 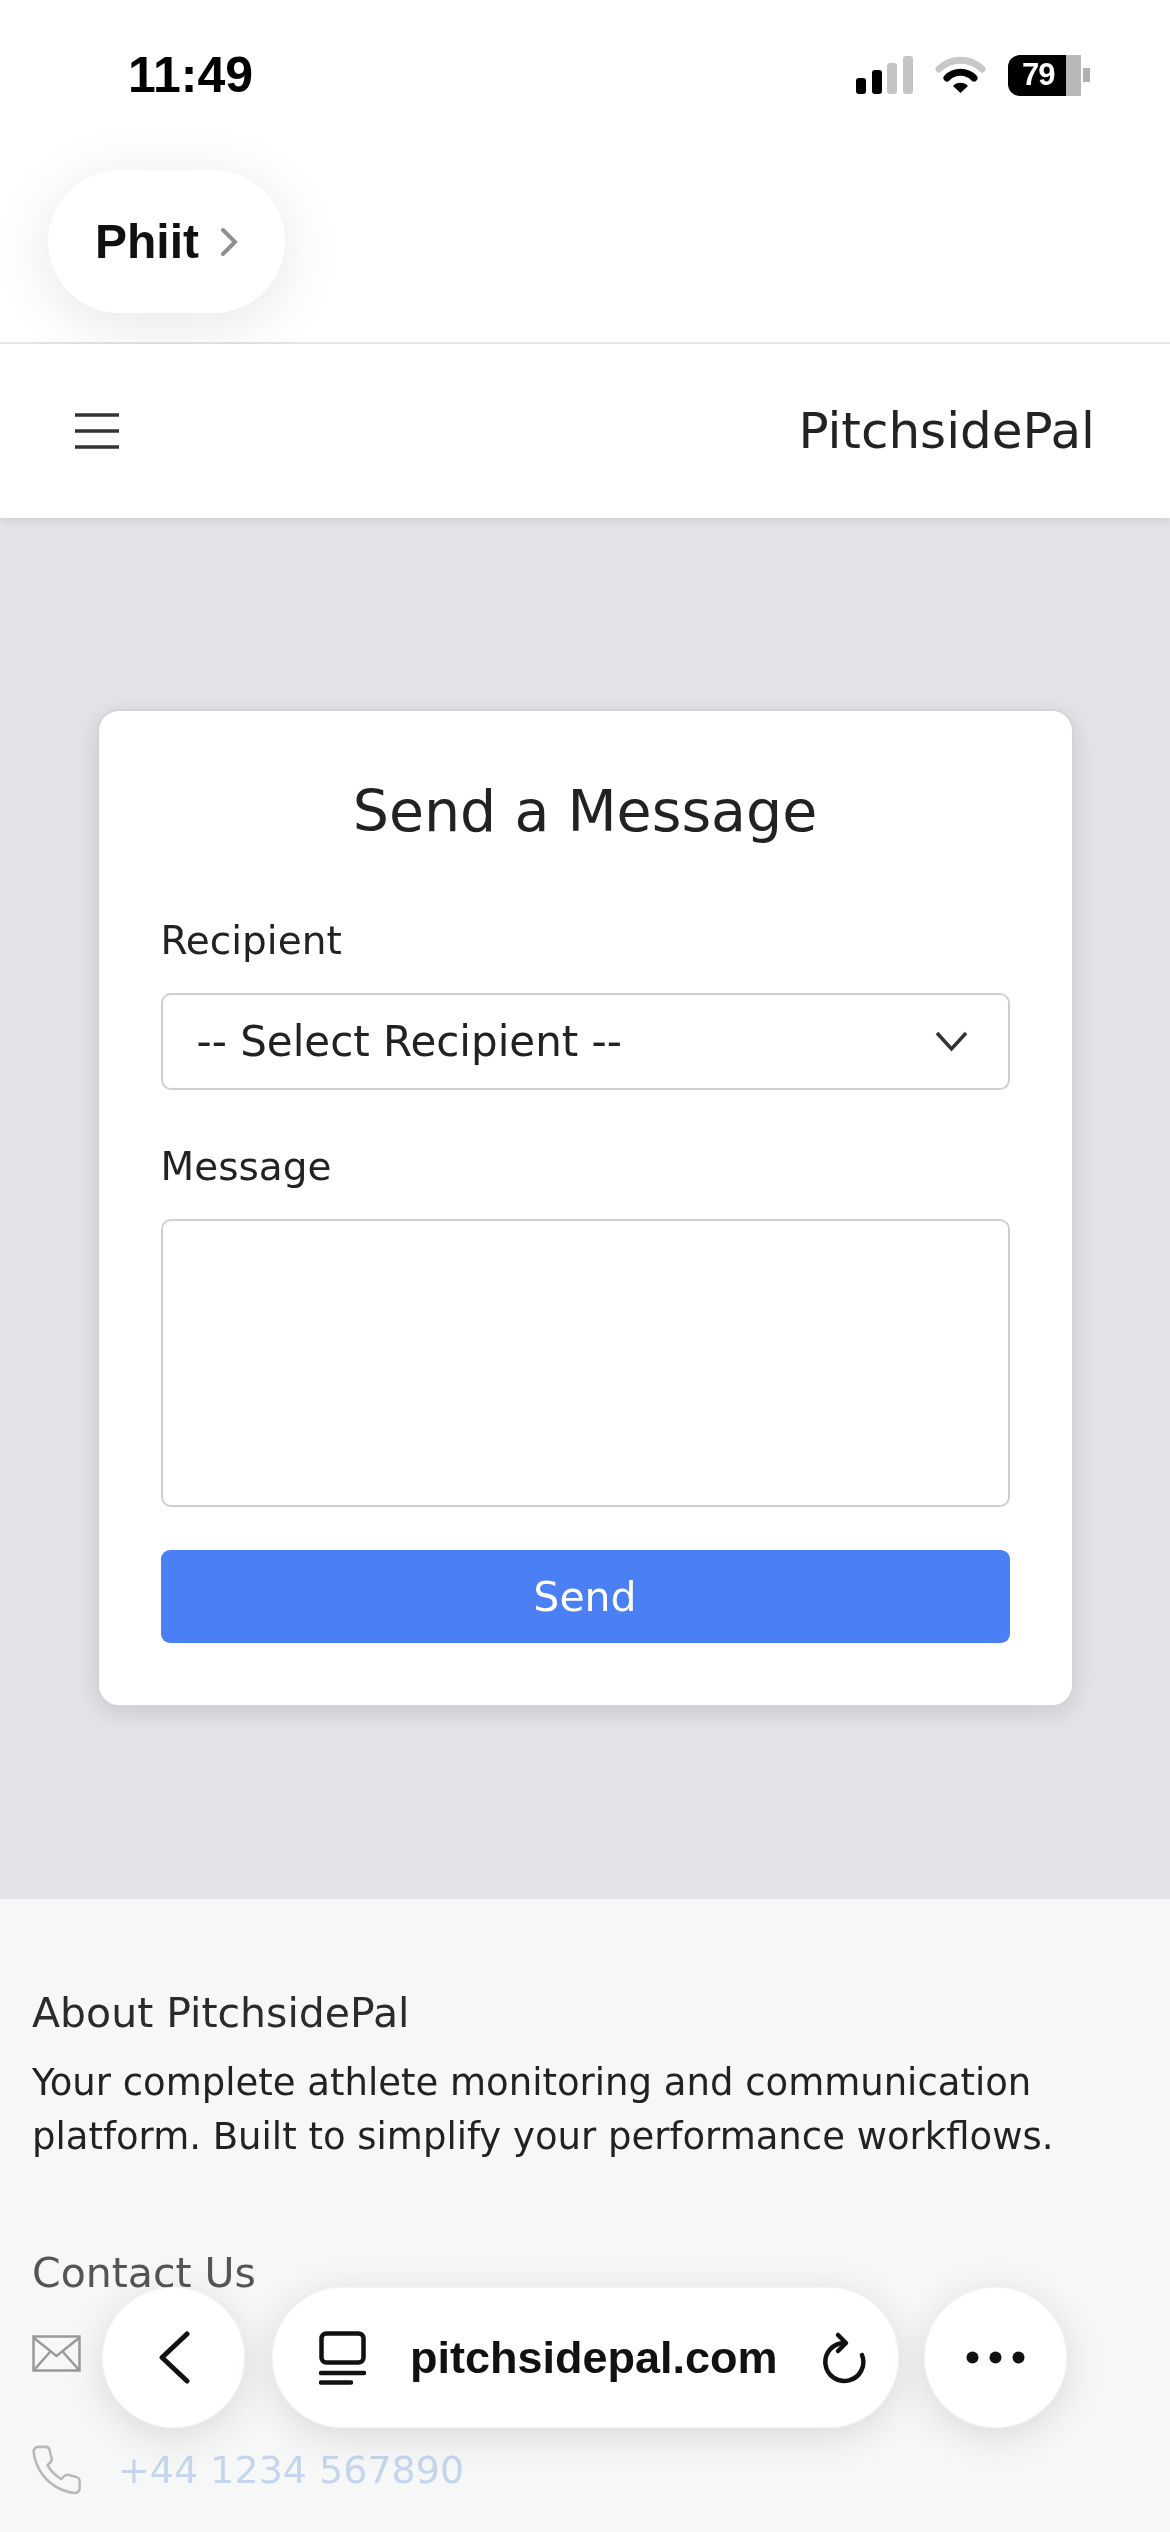 What do you see at coordinates (191, 75) in the screenshot?
I see `status-time: 11:49` at bounding box center [191, 75].